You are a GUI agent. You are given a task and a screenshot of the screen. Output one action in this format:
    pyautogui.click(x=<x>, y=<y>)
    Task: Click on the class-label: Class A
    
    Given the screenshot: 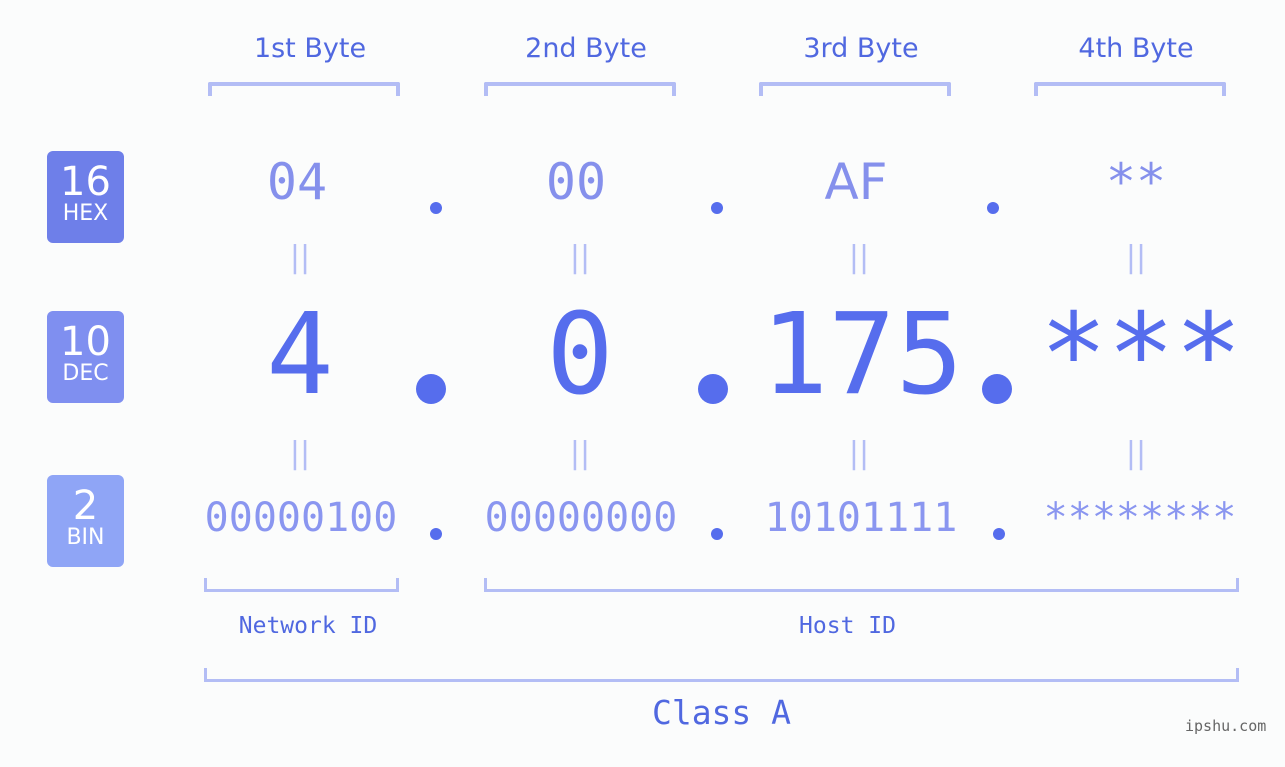 What is the action you would take?
    pyautogui.click(x=721, y=712)
    